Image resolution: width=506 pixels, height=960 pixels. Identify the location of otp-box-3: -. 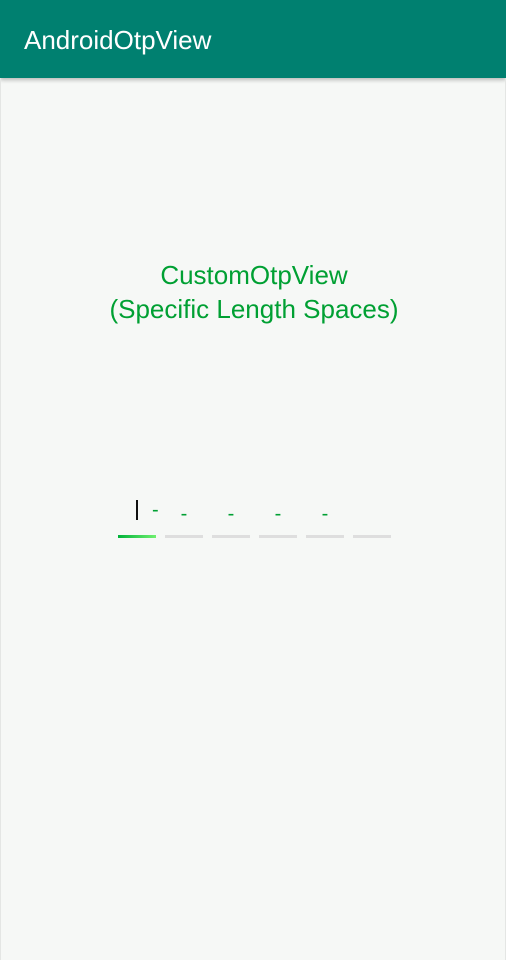
(231, 521).